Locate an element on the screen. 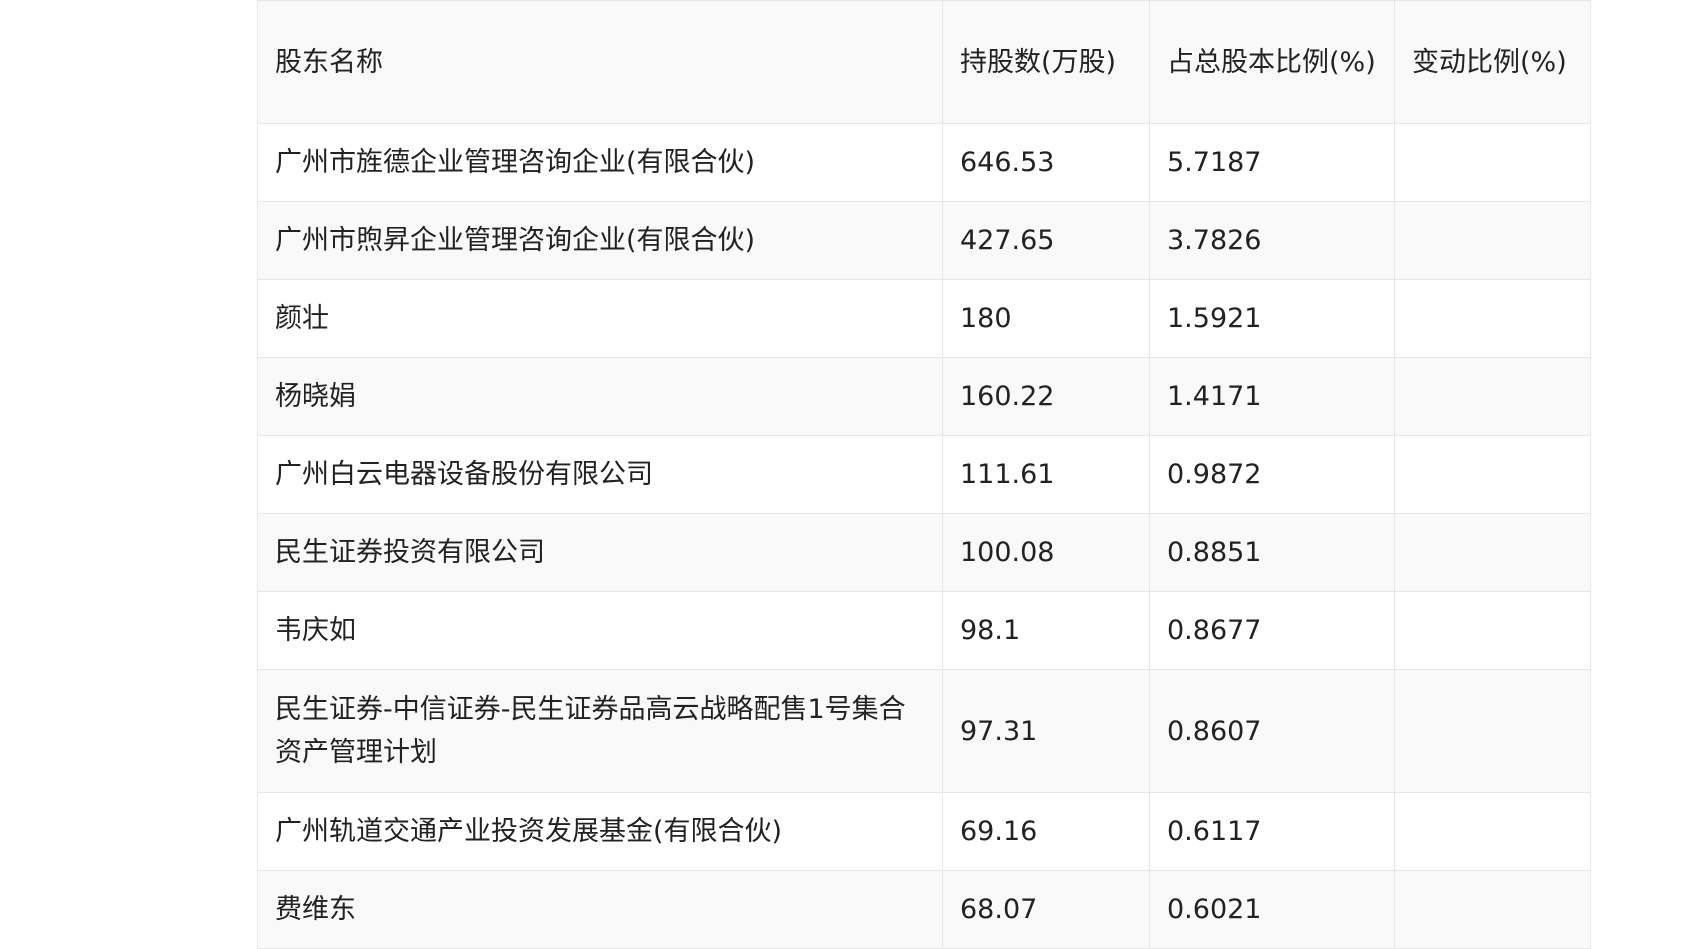 Image resolution: width=1700 pixels, height=949 pixels. cell-percent: 1.4171 is located at coordinates (1272, 396).